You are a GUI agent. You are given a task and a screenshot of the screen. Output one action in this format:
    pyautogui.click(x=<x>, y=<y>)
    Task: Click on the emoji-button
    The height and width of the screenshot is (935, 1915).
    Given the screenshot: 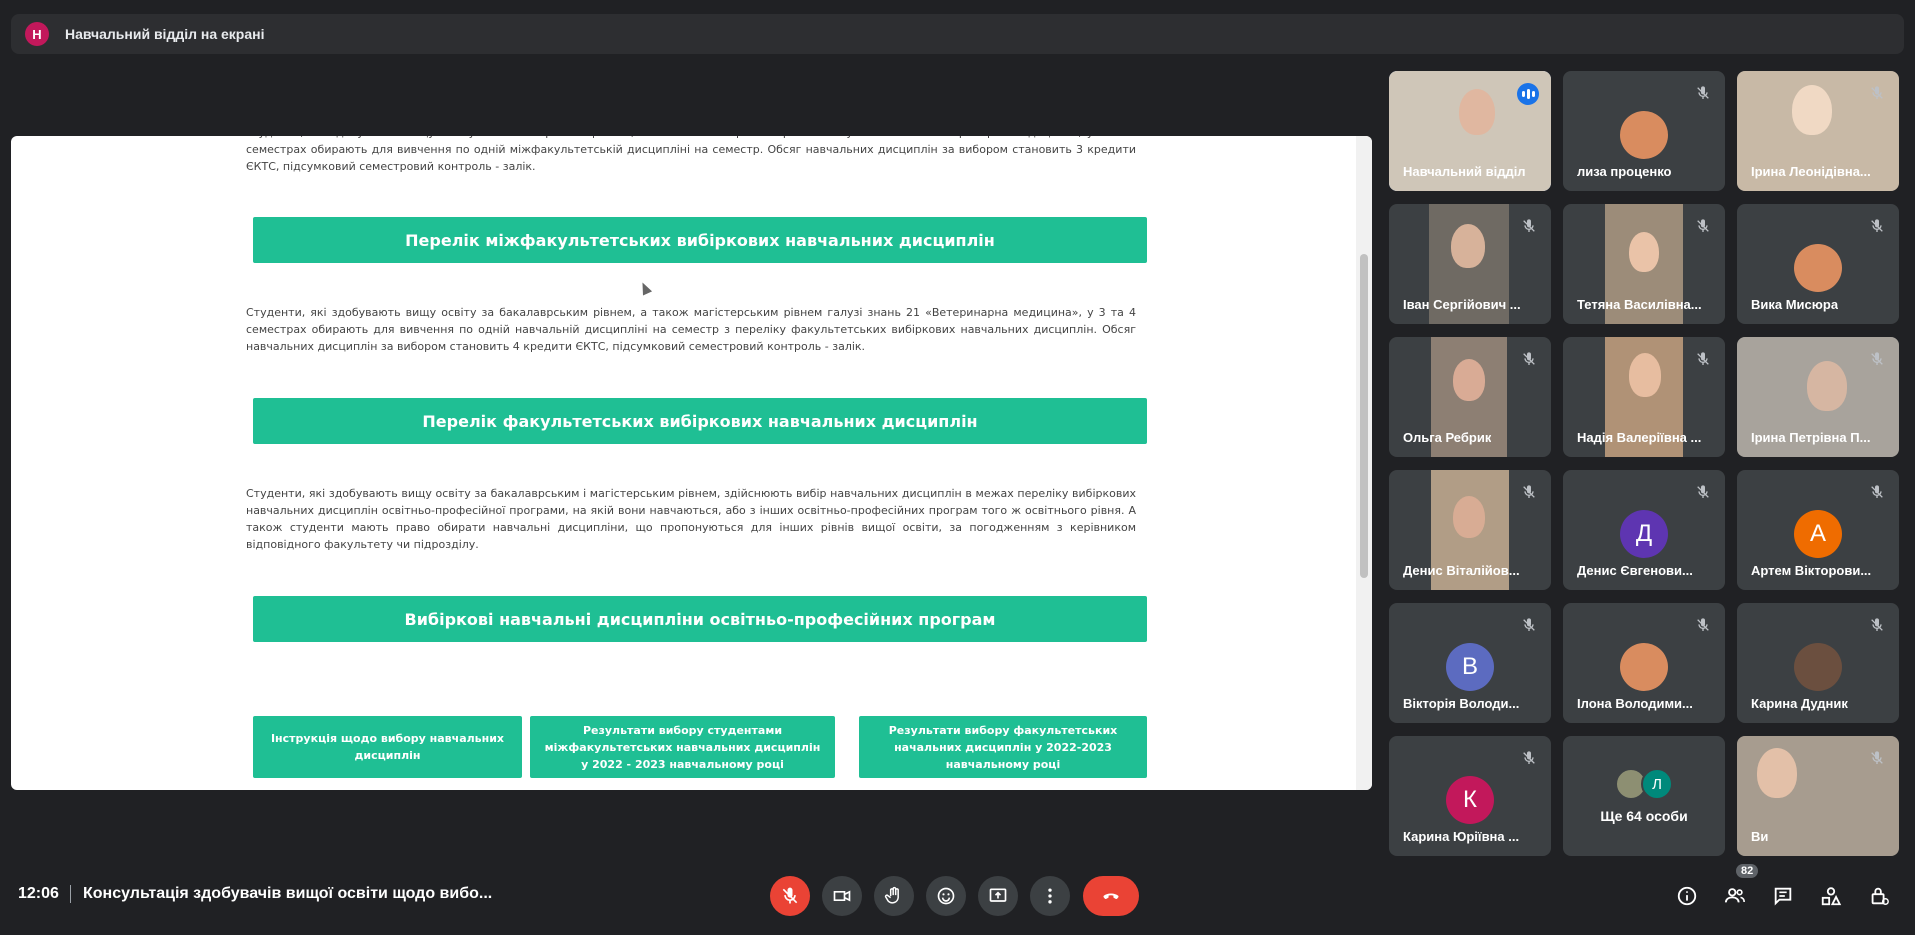 What is the action you would take?
    pyautogui.click(x=946, y=896)
    